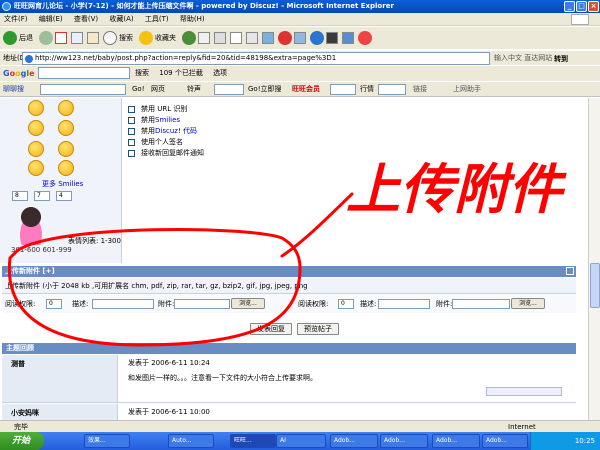 Image resolution: width=600 pixels, height=450 pixels. I want to click on search-button: 搜索, so click(118, 38).